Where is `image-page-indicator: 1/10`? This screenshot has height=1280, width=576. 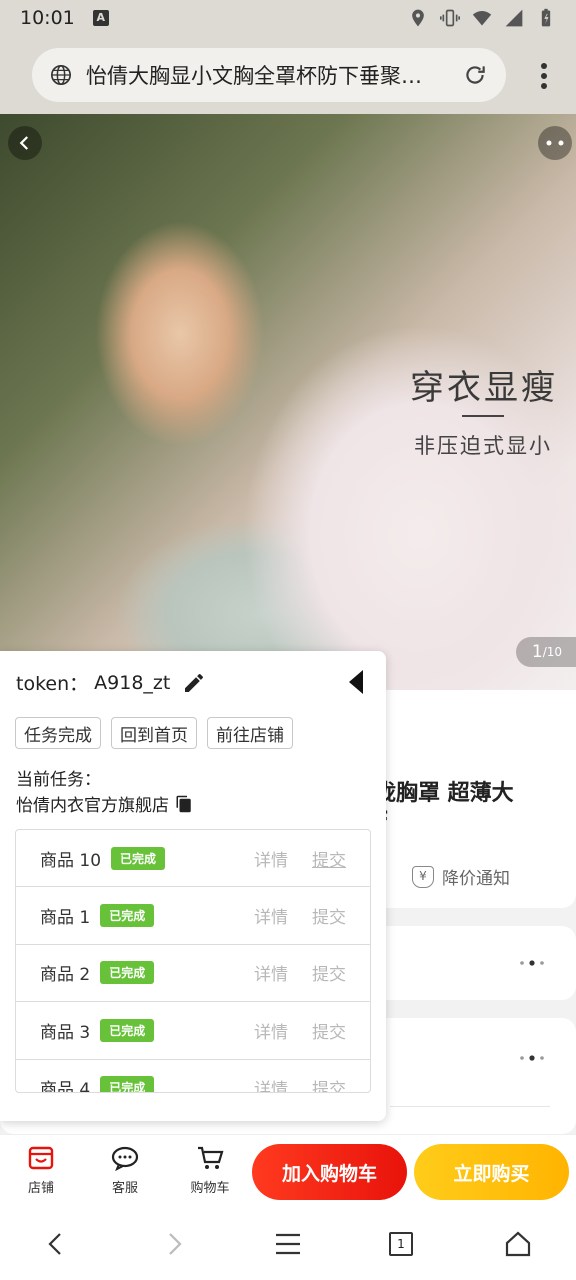
image-page-indicator: 1/10 is located at coordinates (546, 652).